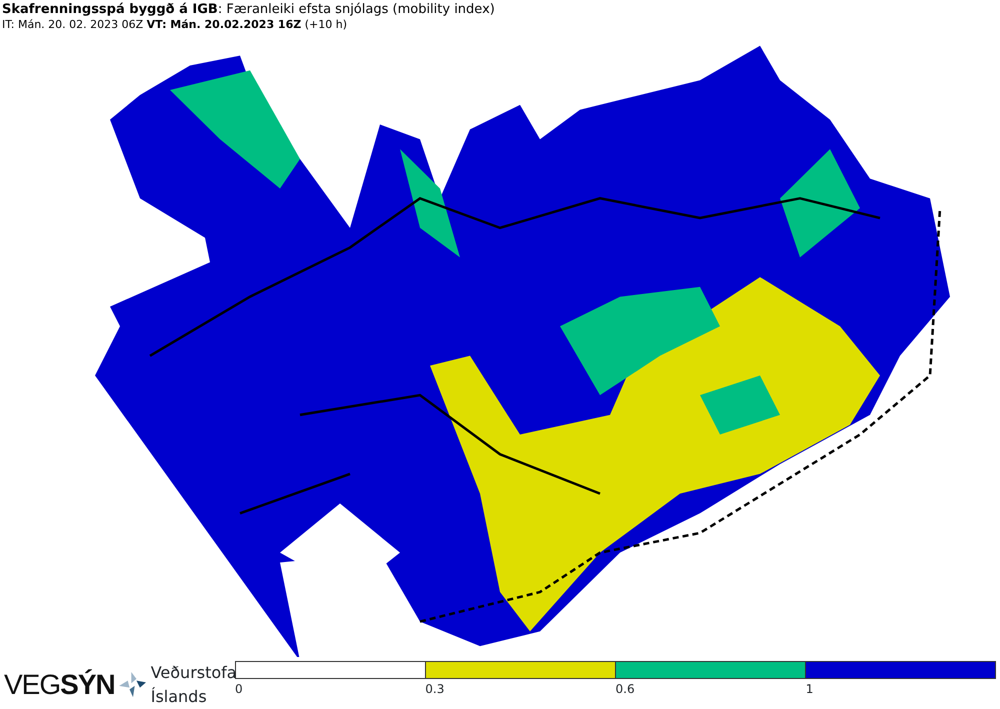  I want to click on map-title: Skafrenningsspá byggð á IGB: Færanleiki efsta snjólags (mobility index), so click(249, 10).